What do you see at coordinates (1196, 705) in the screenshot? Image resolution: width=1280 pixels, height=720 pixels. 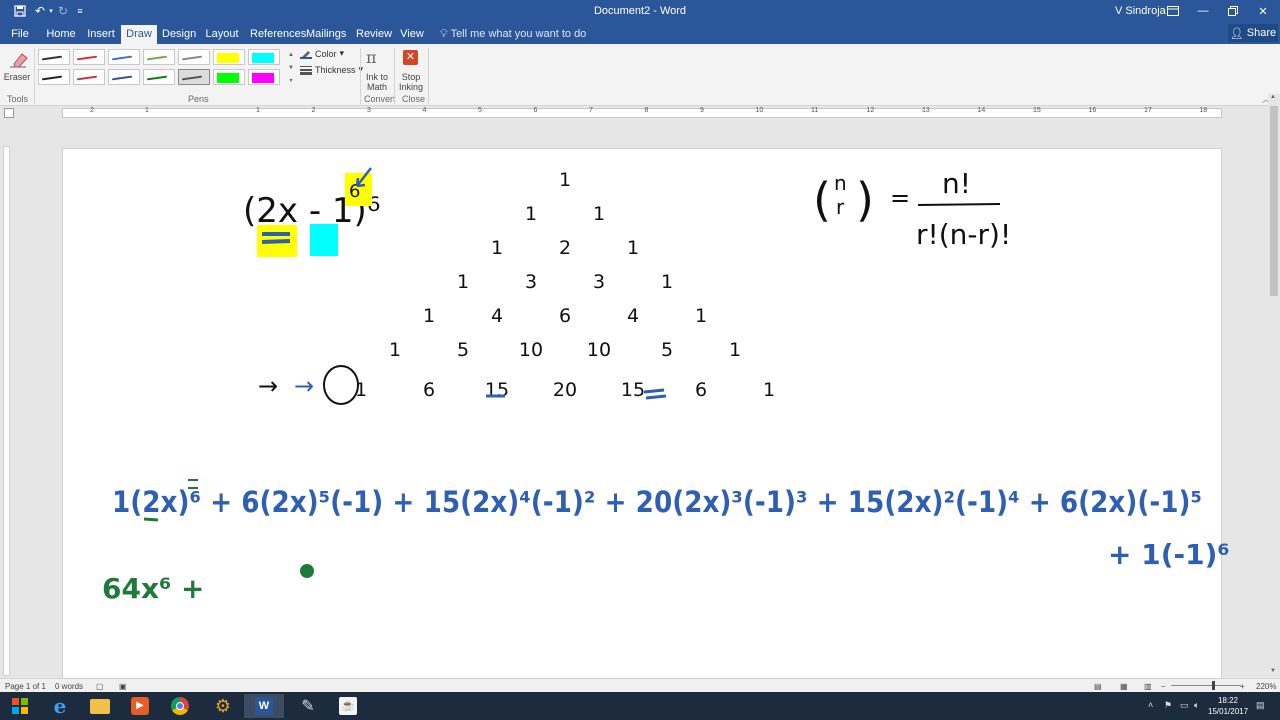 I see `volume-icon: 🔈︎` at bounding box center [1196, 705].